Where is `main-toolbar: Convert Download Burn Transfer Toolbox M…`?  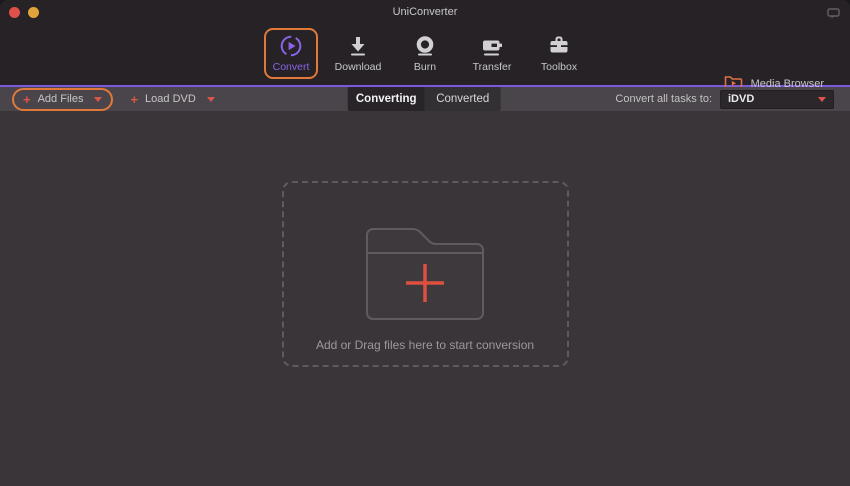 main-toolbar: Convert Download Burn Transfer Toolbox M… is located at coordinates (425, 57).